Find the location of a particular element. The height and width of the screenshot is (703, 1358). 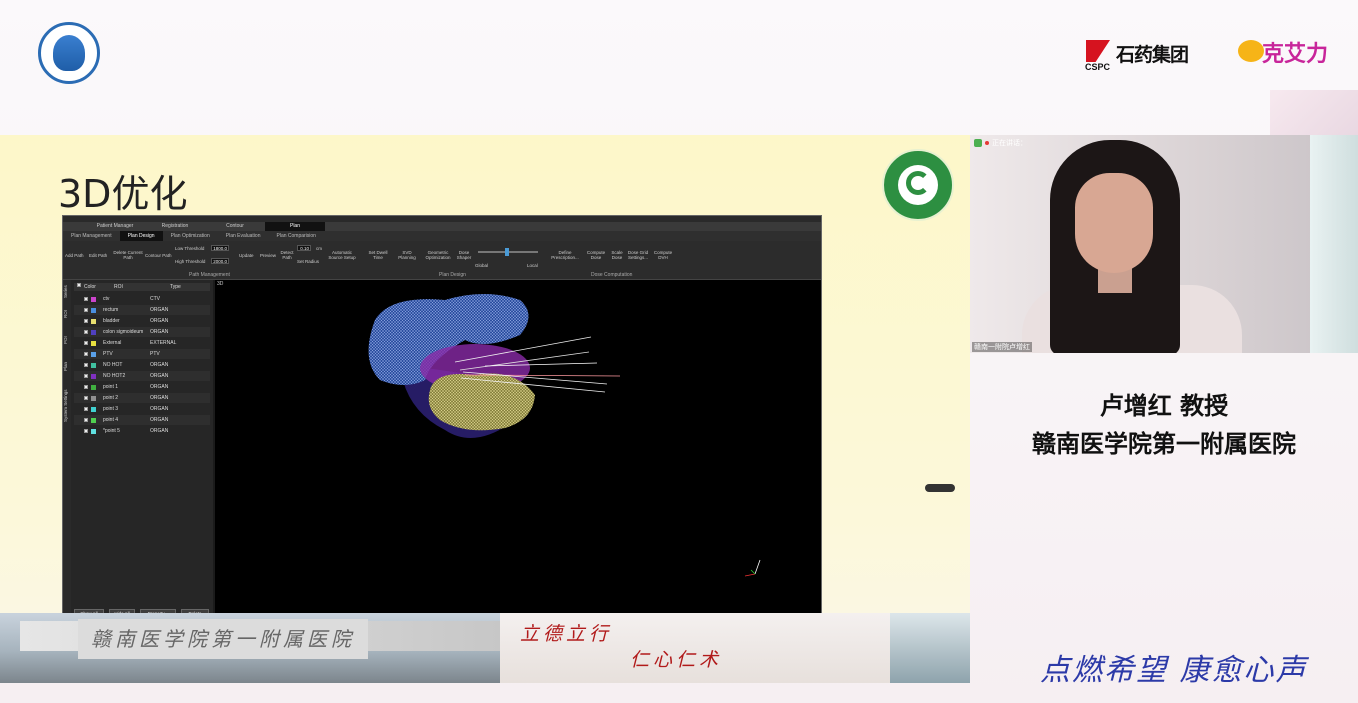

update-button: Update is located at coordinates (246, 255).